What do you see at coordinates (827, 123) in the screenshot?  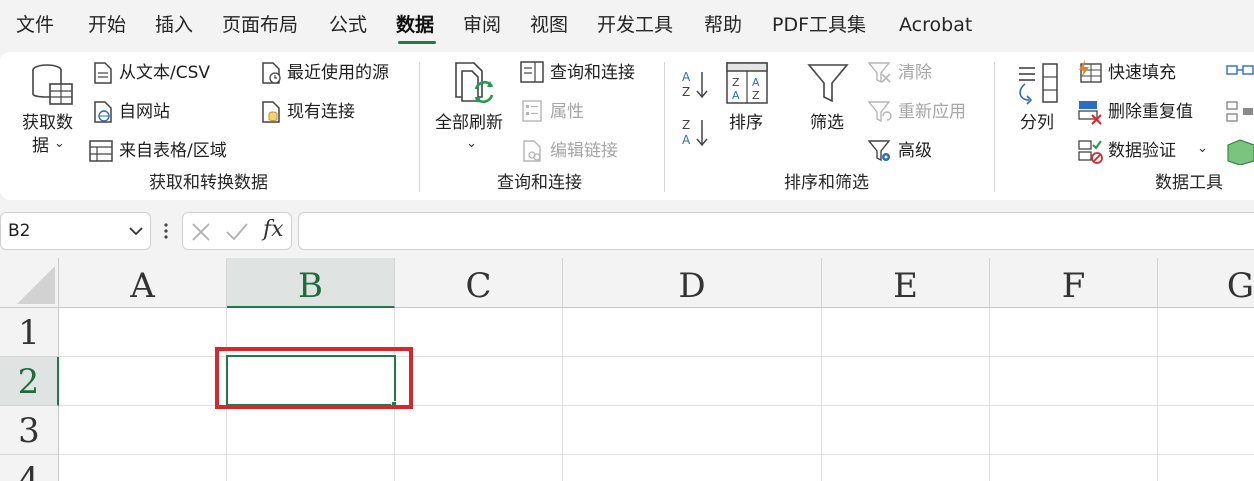 I see `filter-label: 筛选` at bounding box center [827, 123].